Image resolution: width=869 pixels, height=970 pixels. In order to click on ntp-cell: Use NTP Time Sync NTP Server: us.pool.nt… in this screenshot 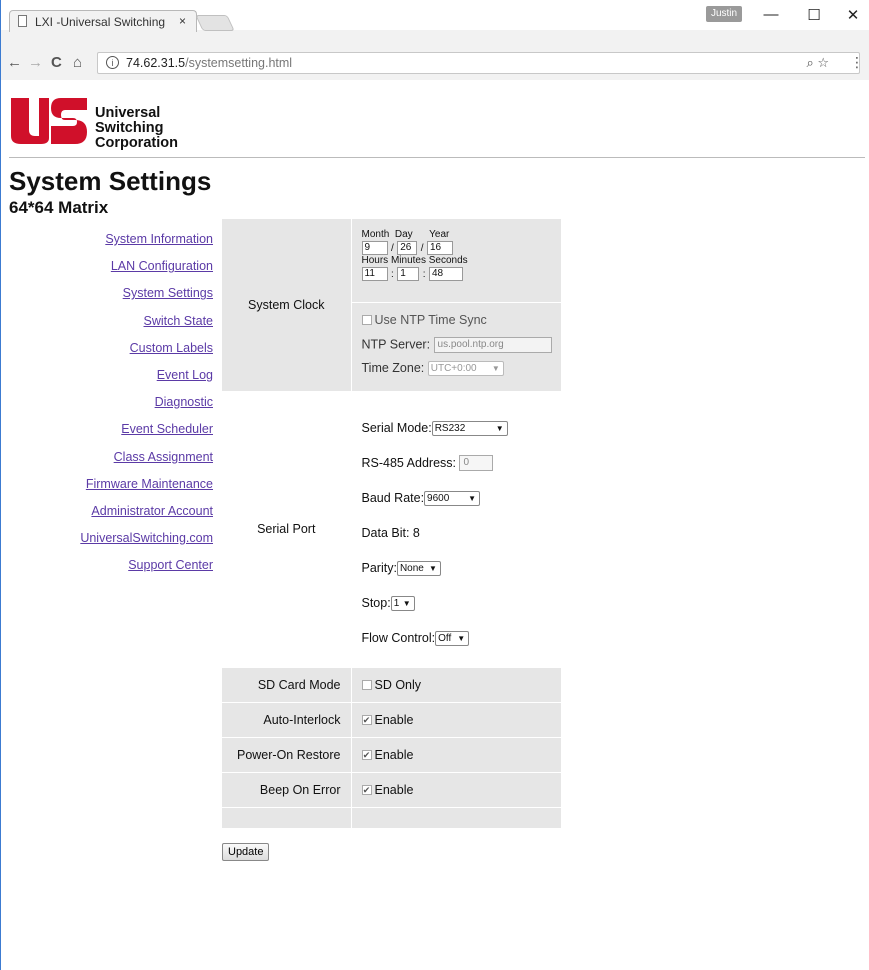, I will do `click(456, 347)`.